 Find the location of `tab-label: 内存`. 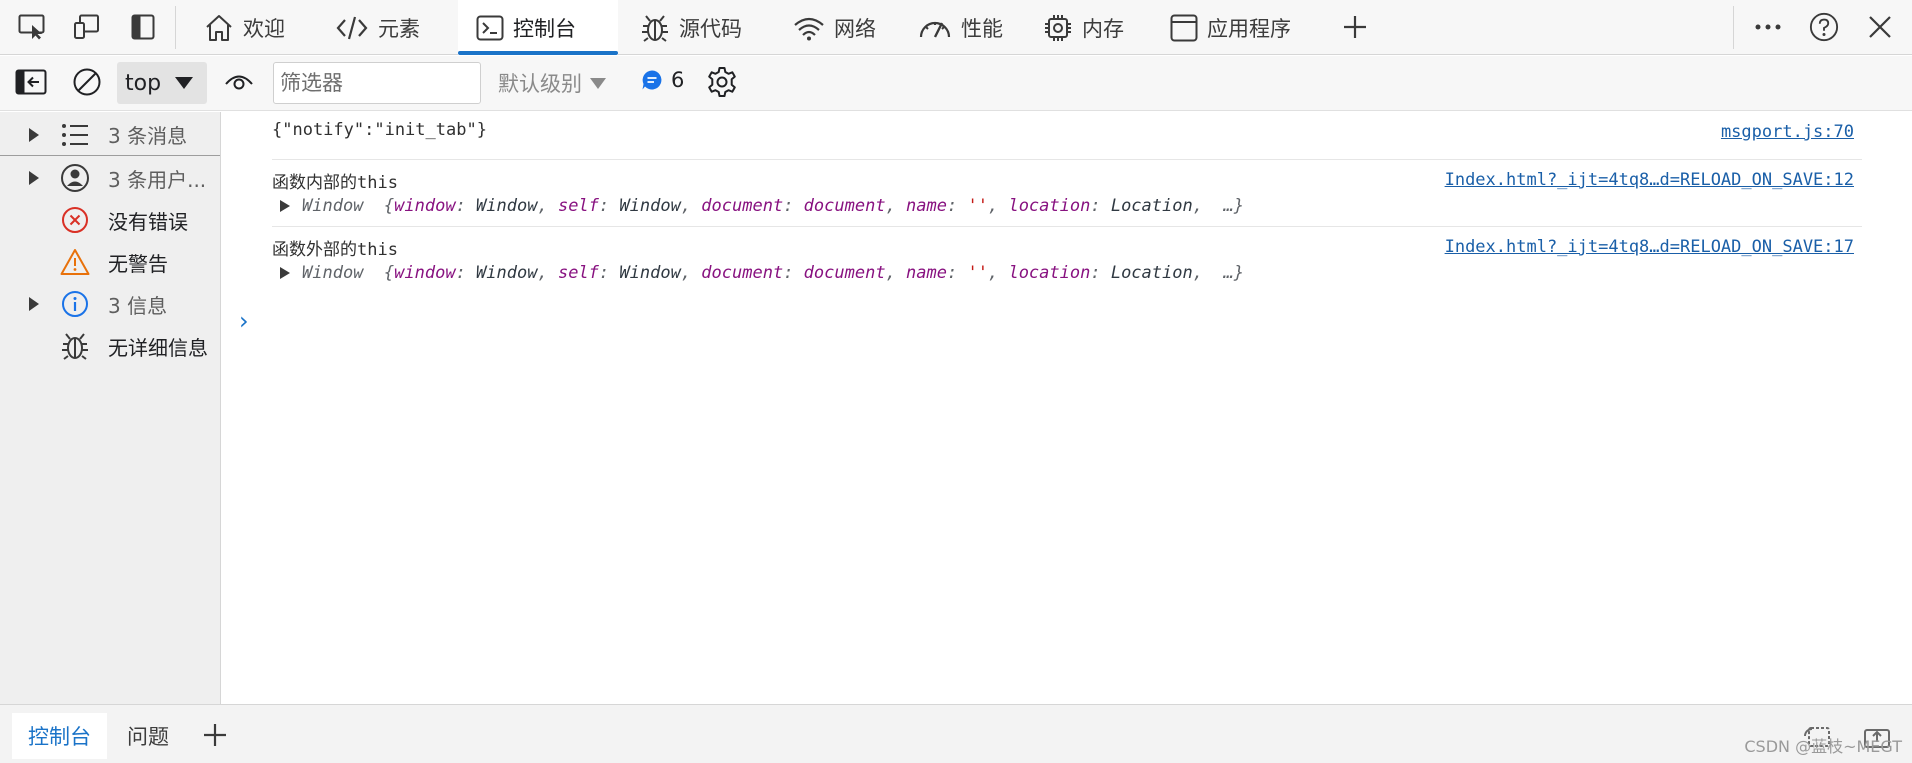

tab-label: 内存 is located at coordinates (1103, 28).